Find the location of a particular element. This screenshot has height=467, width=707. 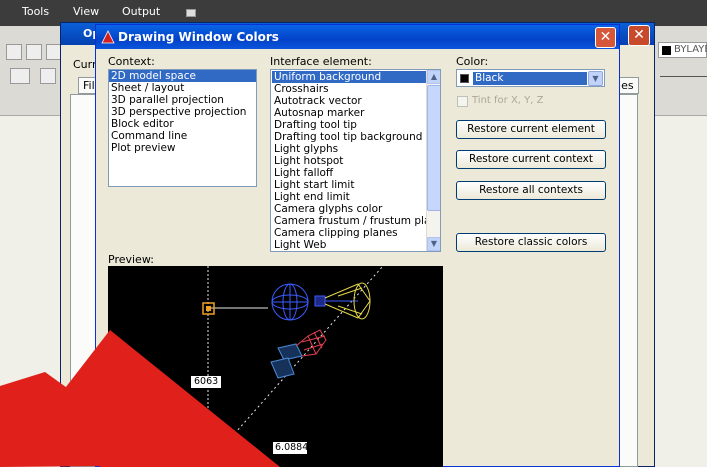

red-arrow-overlay is located at coordinates (140, 398).